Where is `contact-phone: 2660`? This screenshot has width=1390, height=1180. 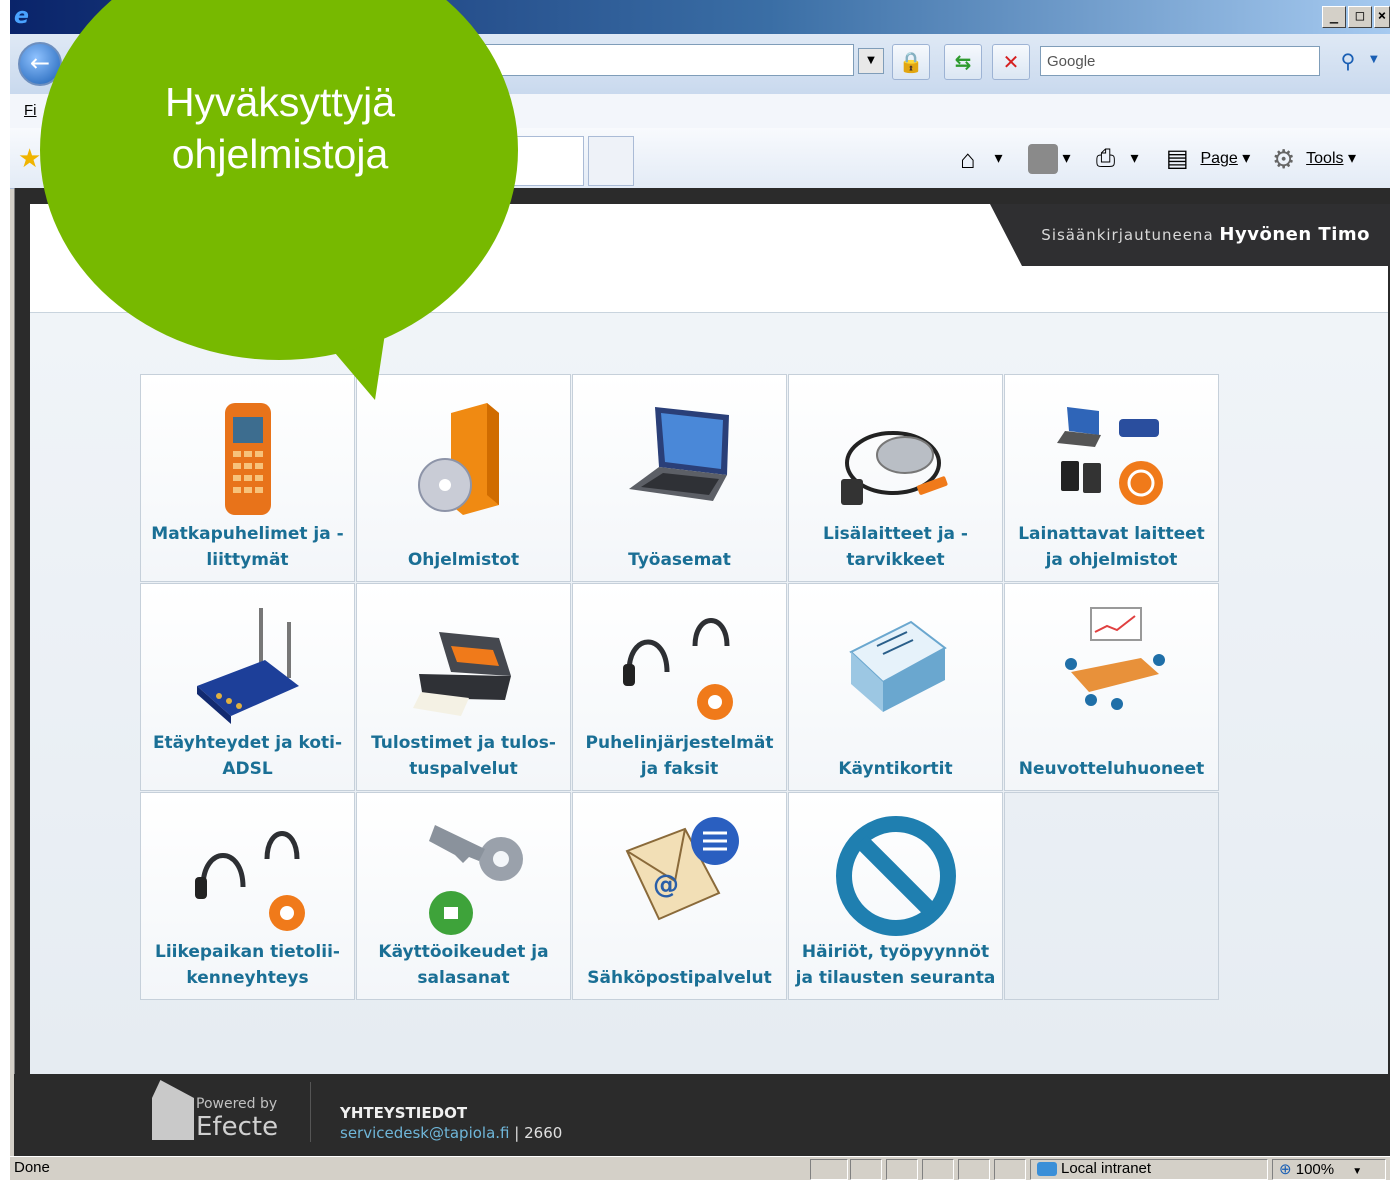
contact-phone: 2660 is located at coordinates (543, 1133).